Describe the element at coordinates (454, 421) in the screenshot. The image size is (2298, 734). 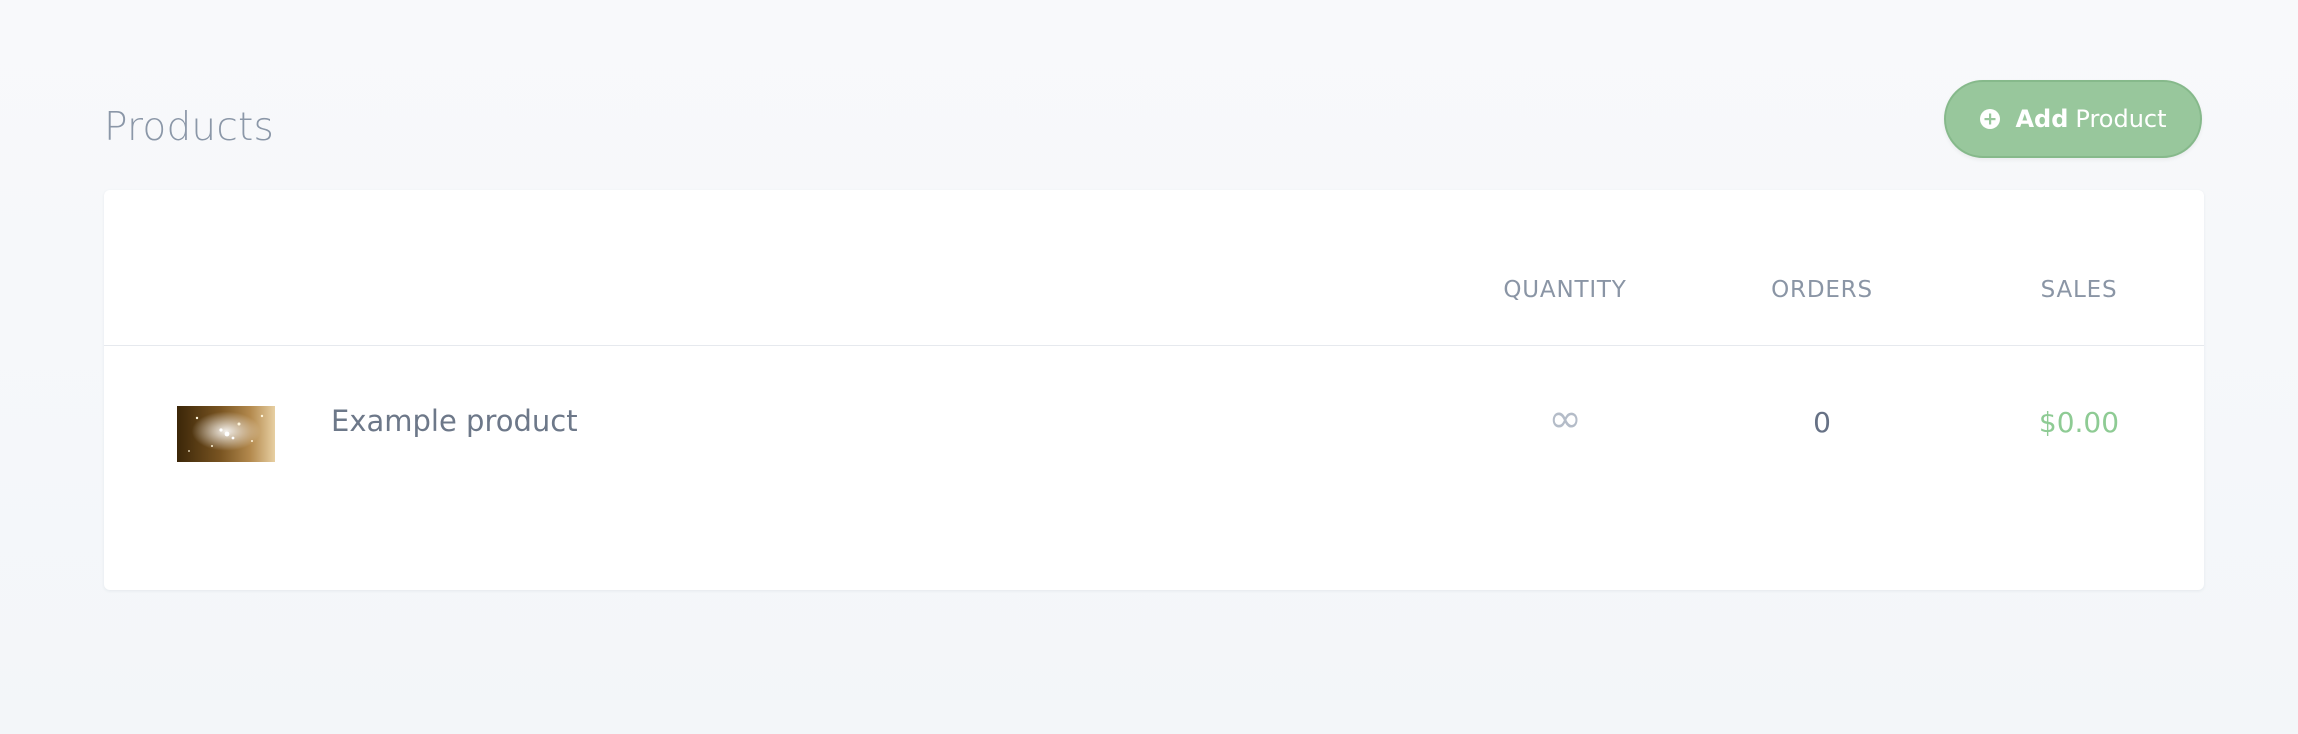
I see `product-name: Example product` at that location.